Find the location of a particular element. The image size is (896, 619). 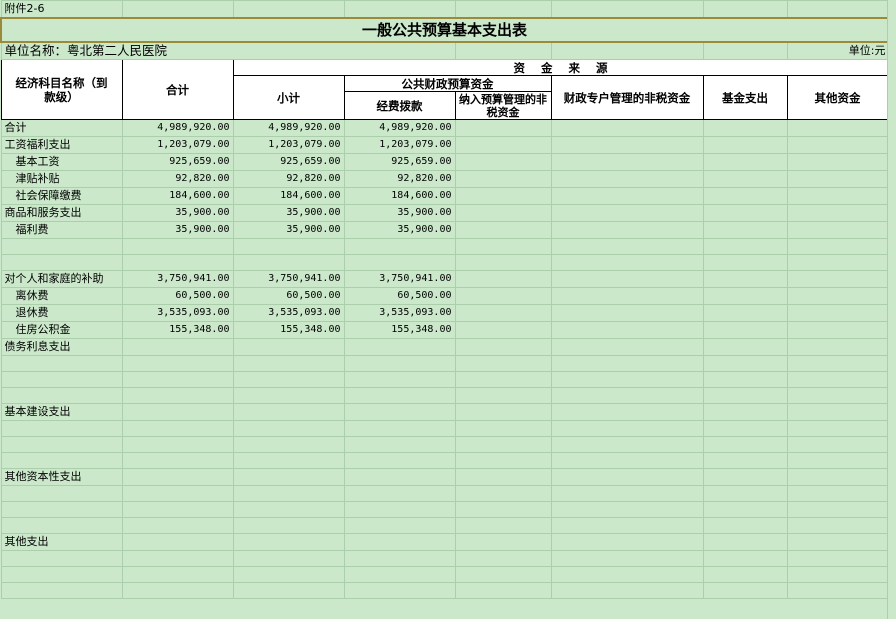

row-total: 155,348.00 is located at coordinates (177, 330).